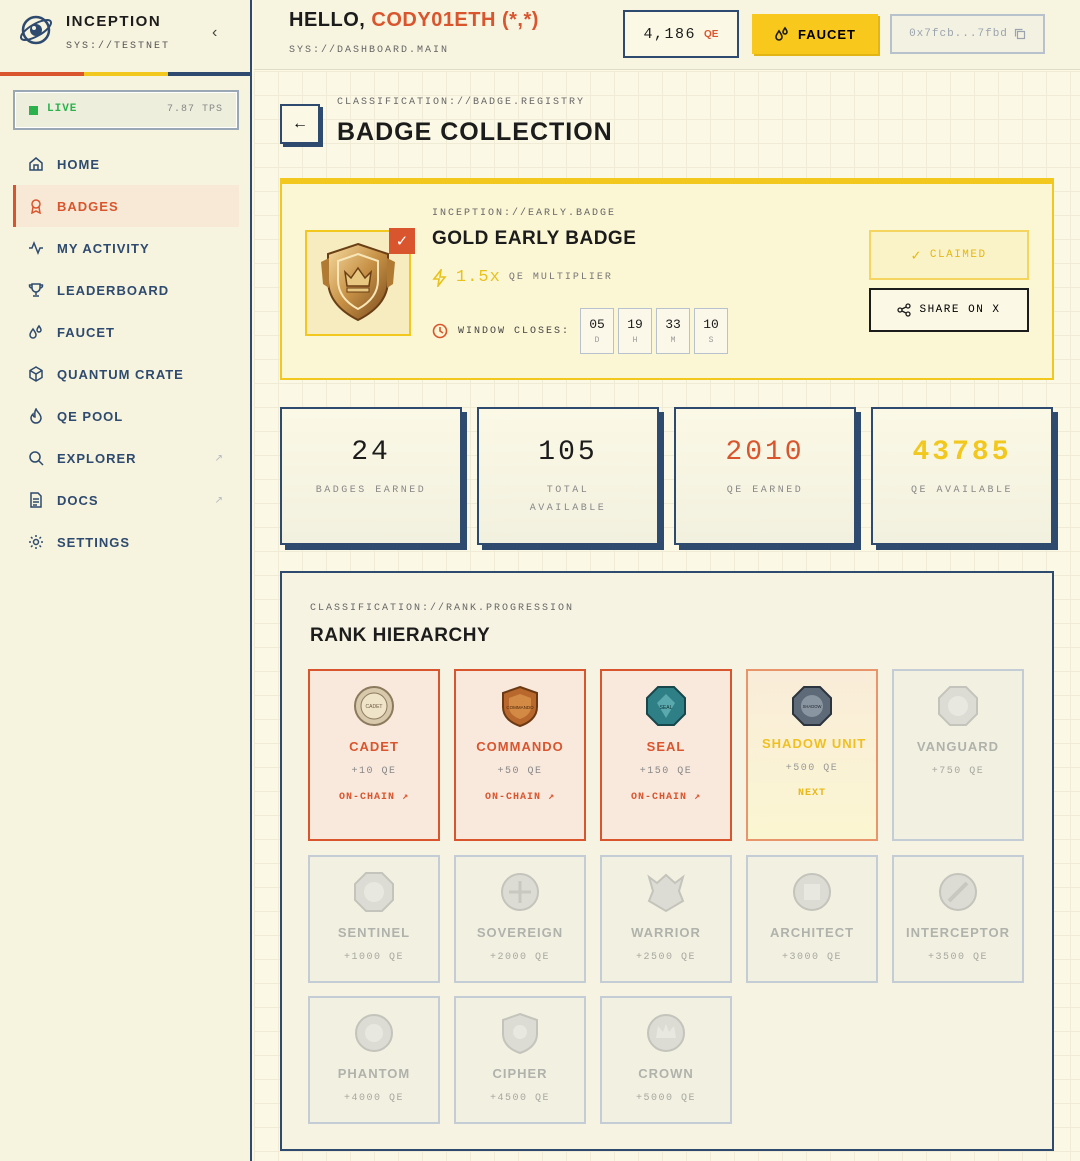 The width and height of the screenshot is (1080, 1161). What do you see at coordinates (118, 46) in the screenshot?
I see `app-network: SYS://TESTNET` at bounding box center [118, 46].